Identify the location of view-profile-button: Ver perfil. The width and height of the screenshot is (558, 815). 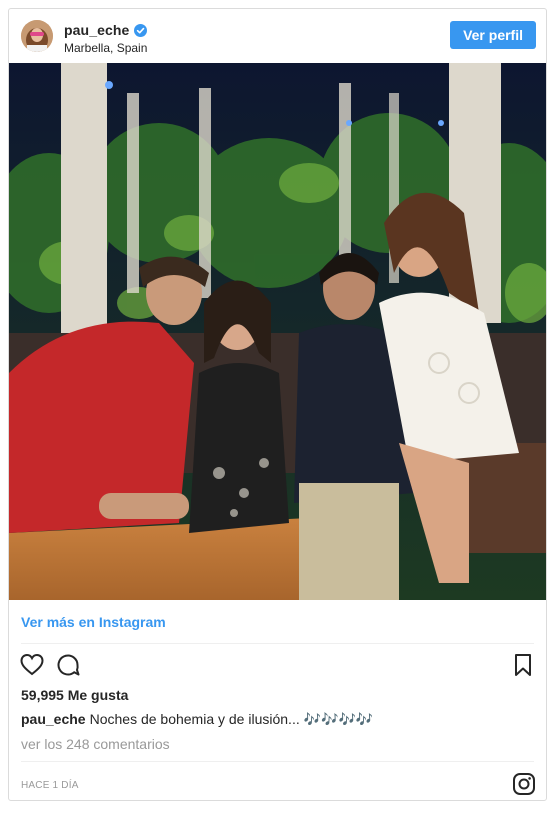
(493, 35).